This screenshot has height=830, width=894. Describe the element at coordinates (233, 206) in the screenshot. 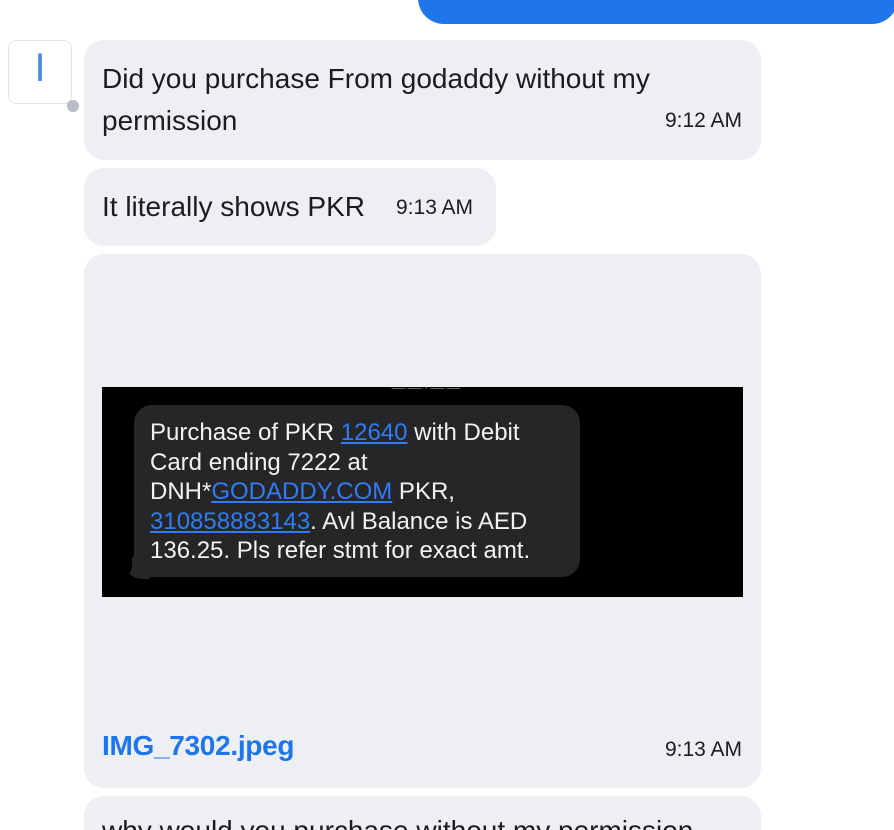

I see `message-text: It literally shows PKR` at that location.